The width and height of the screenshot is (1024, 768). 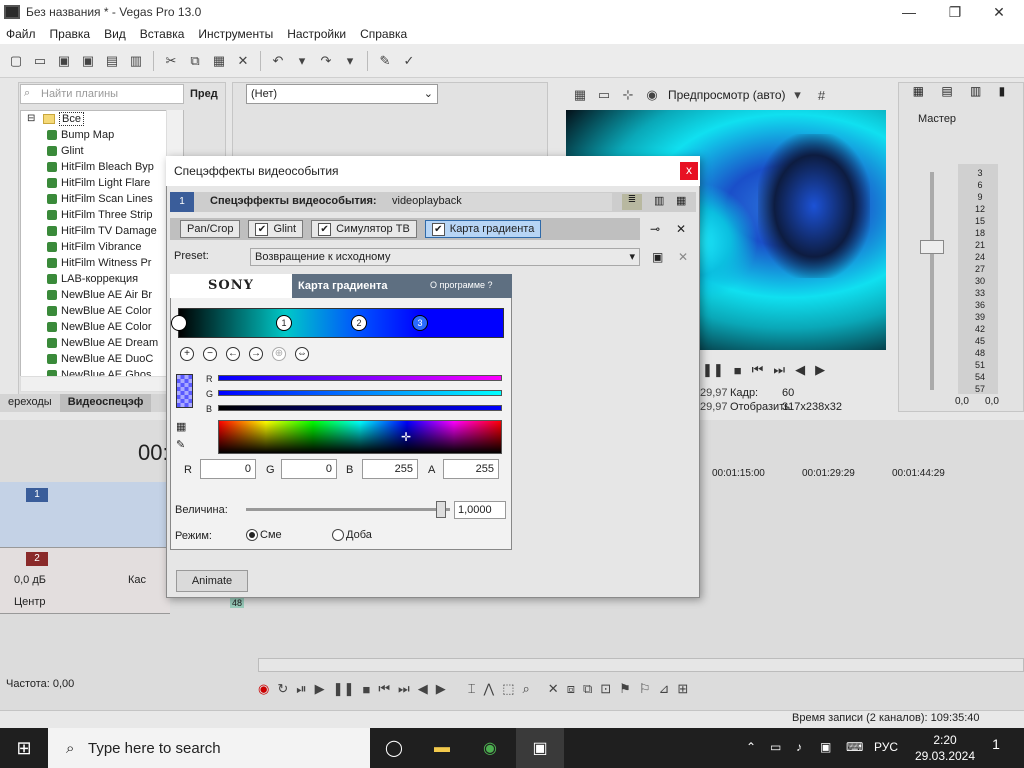 I want to click on nvidia-icon: ▣, so click(x=825, y=747).